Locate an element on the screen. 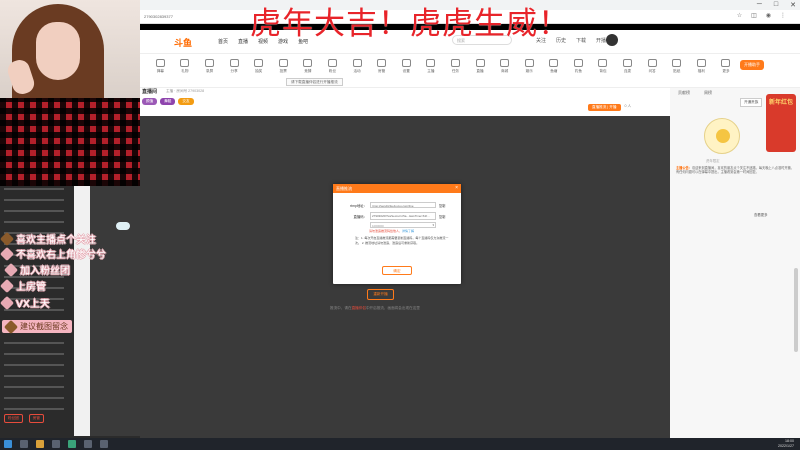  tool-label: 连麦 is located at coordinates (627, 71).